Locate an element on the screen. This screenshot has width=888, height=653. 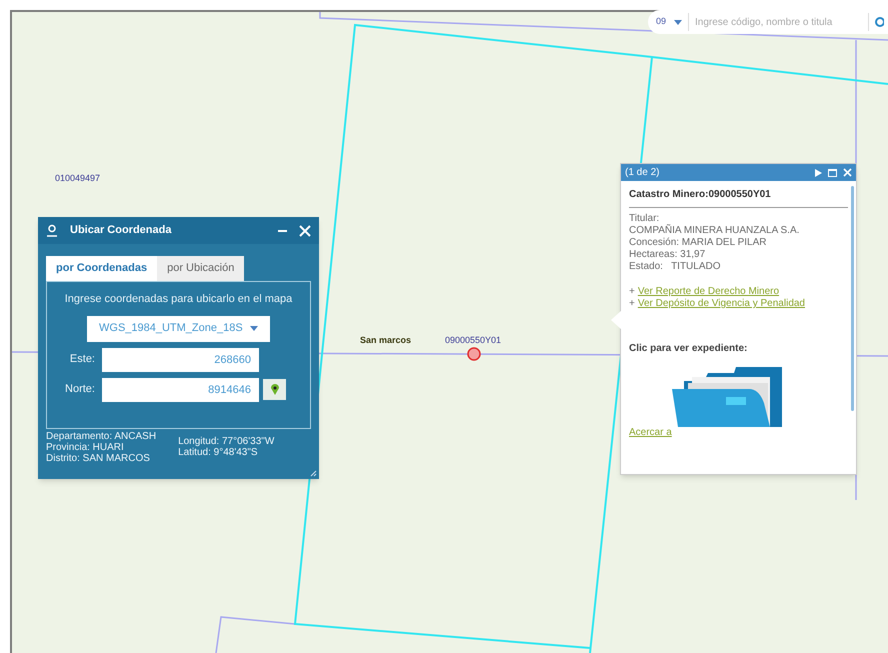
next-icon is located at coordinates (818, 172).